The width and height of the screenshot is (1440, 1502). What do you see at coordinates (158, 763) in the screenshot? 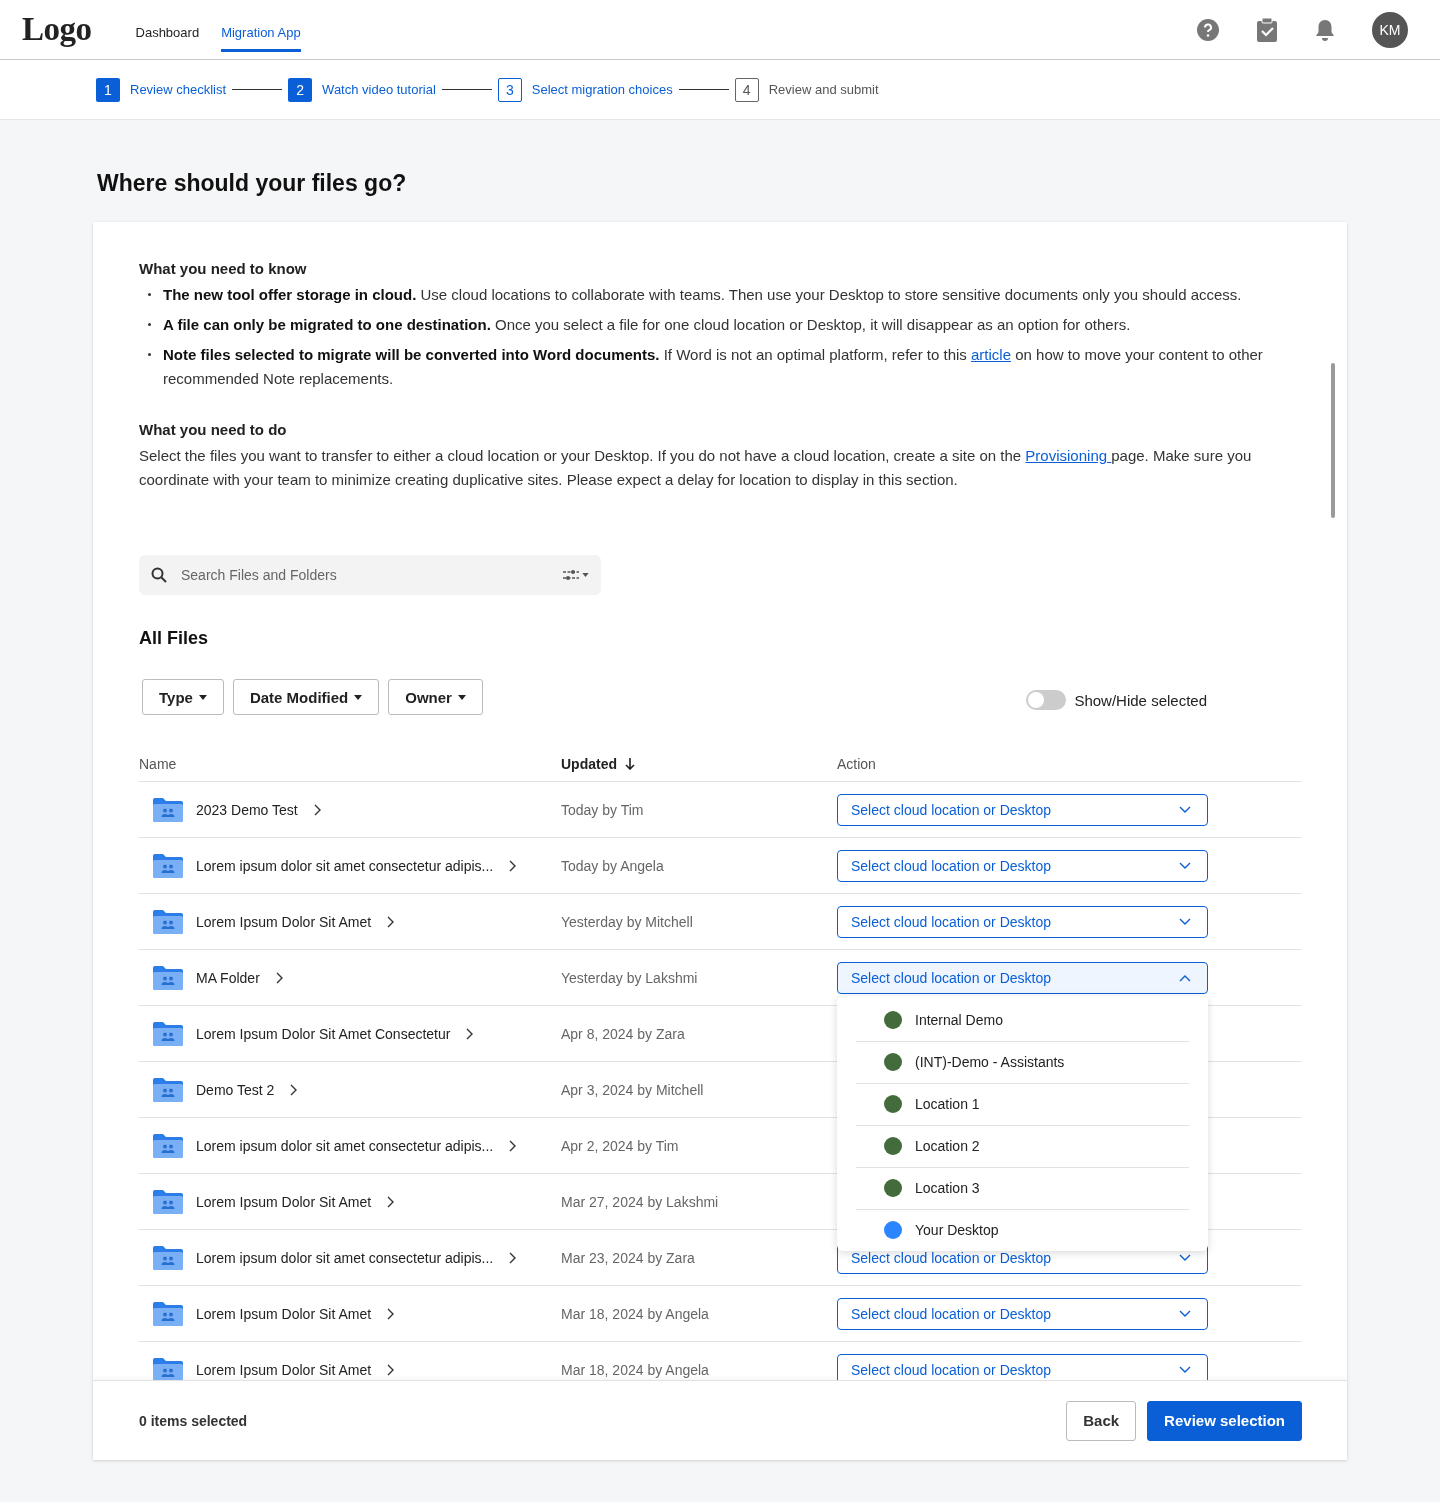
I see `column-header: Name` at bounding box center [158, 763].